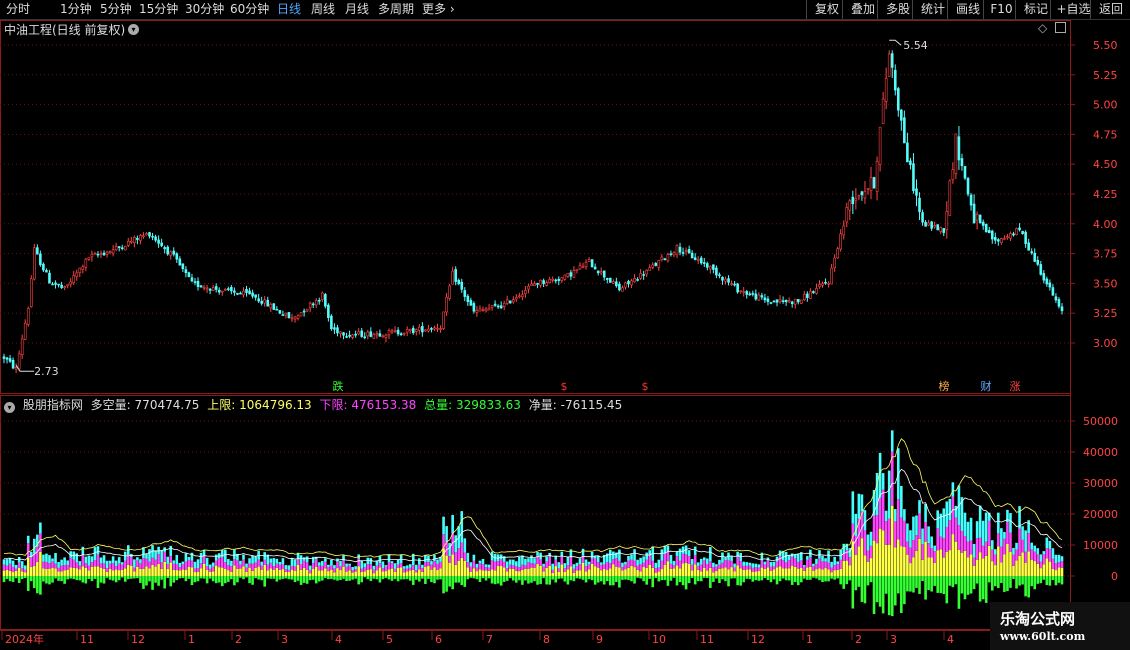 This screenshot has width=1130, height=650. I want to click on period-tab-15min: 15分钟, so click(158, 9).